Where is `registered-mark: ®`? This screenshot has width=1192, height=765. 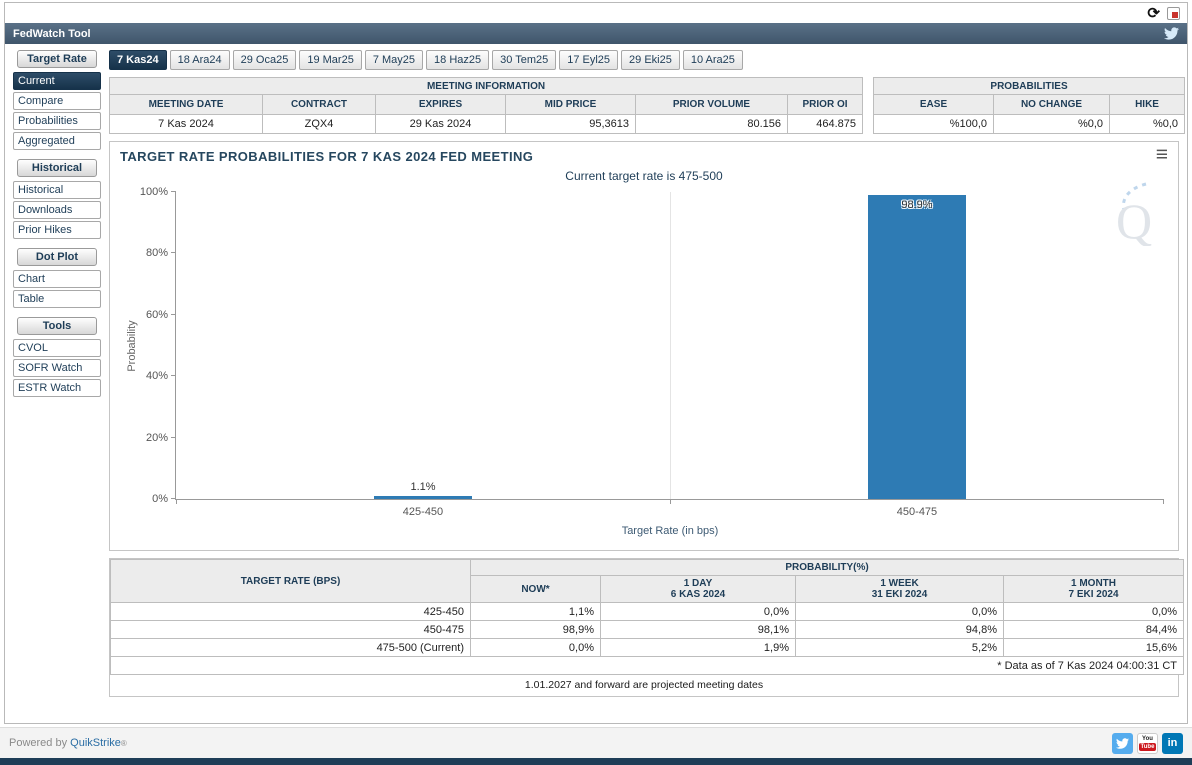 registered-mark: ® is located at coordinates (123, 743).